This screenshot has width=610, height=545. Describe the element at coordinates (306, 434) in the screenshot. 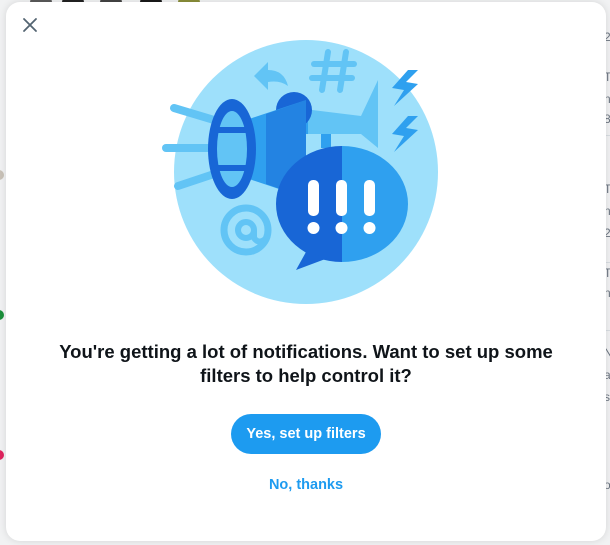

I see `set-up-filters-button: Yes, set up filters` at that location.